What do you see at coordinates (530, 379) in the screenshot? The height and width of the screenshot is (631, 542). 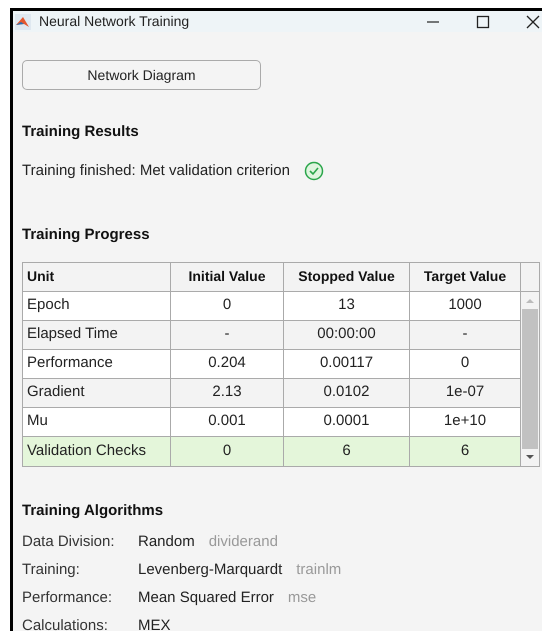 I see `scrollbar` at bounding box center [530, 379].